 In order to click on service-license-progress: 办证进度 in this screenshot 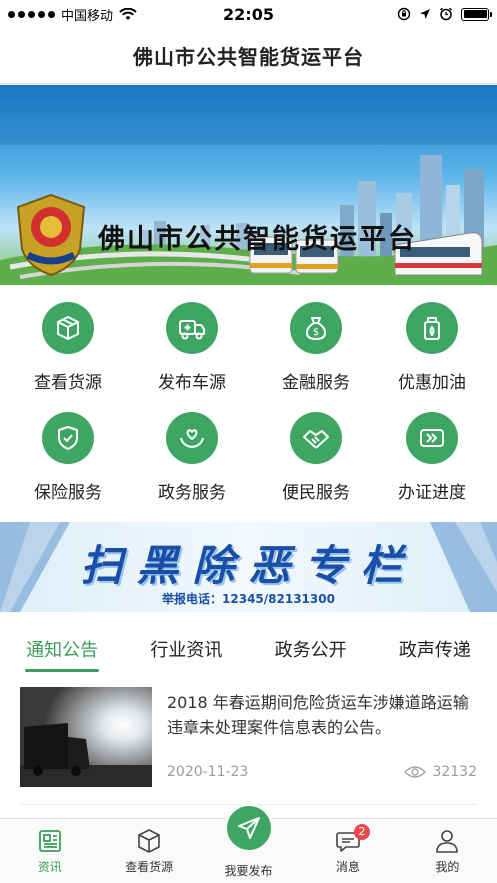, I will do `click(432, 455)`.